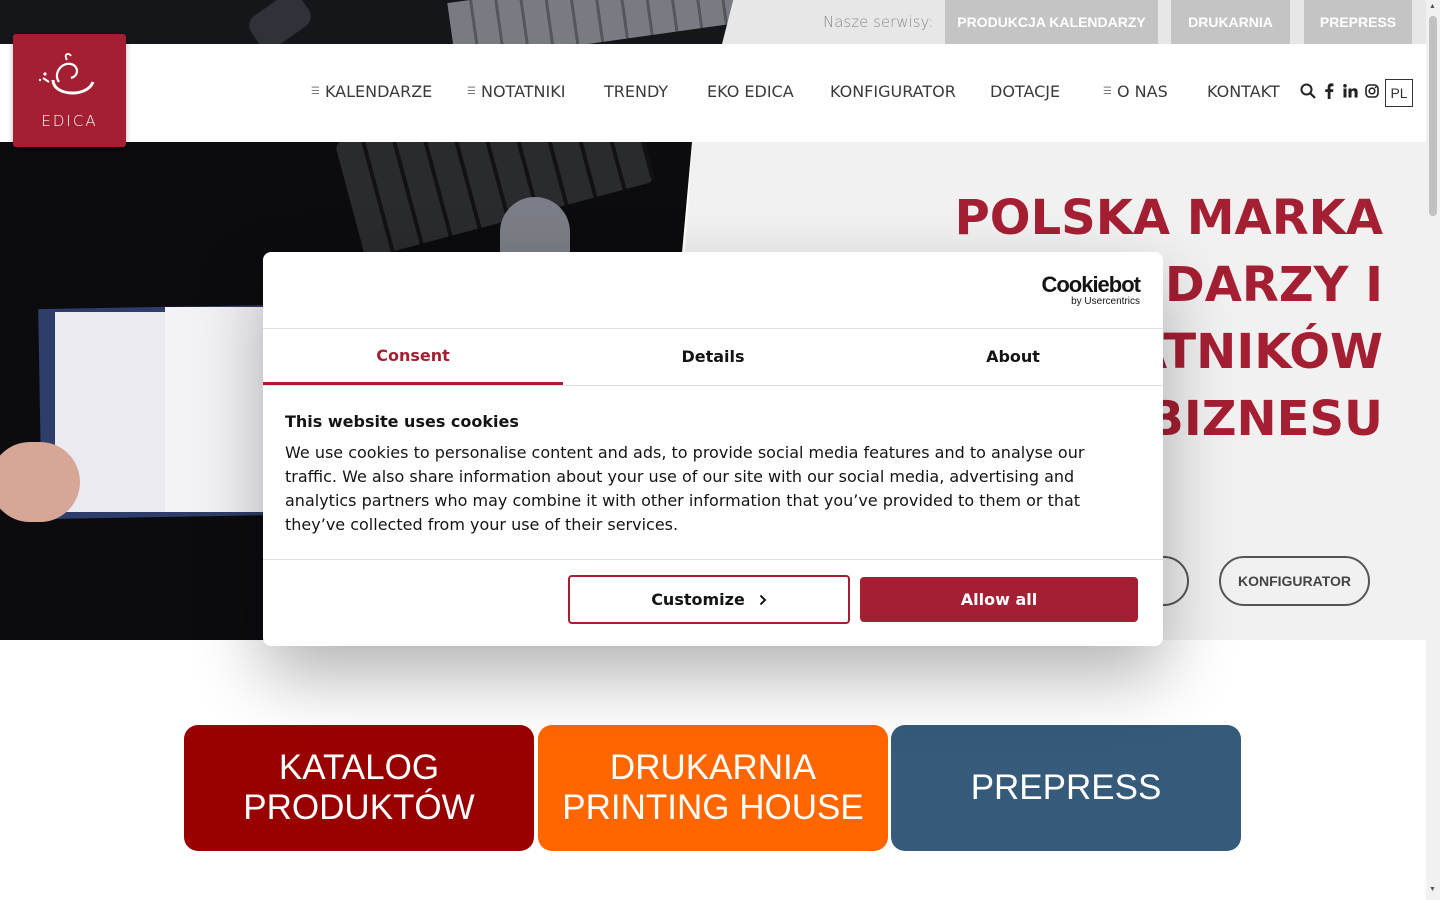 The image size is (1440, 900). Describe the element at coordinates (359, 767) in the screenshot. I see `tile-label-line: KATALOG` at that location.